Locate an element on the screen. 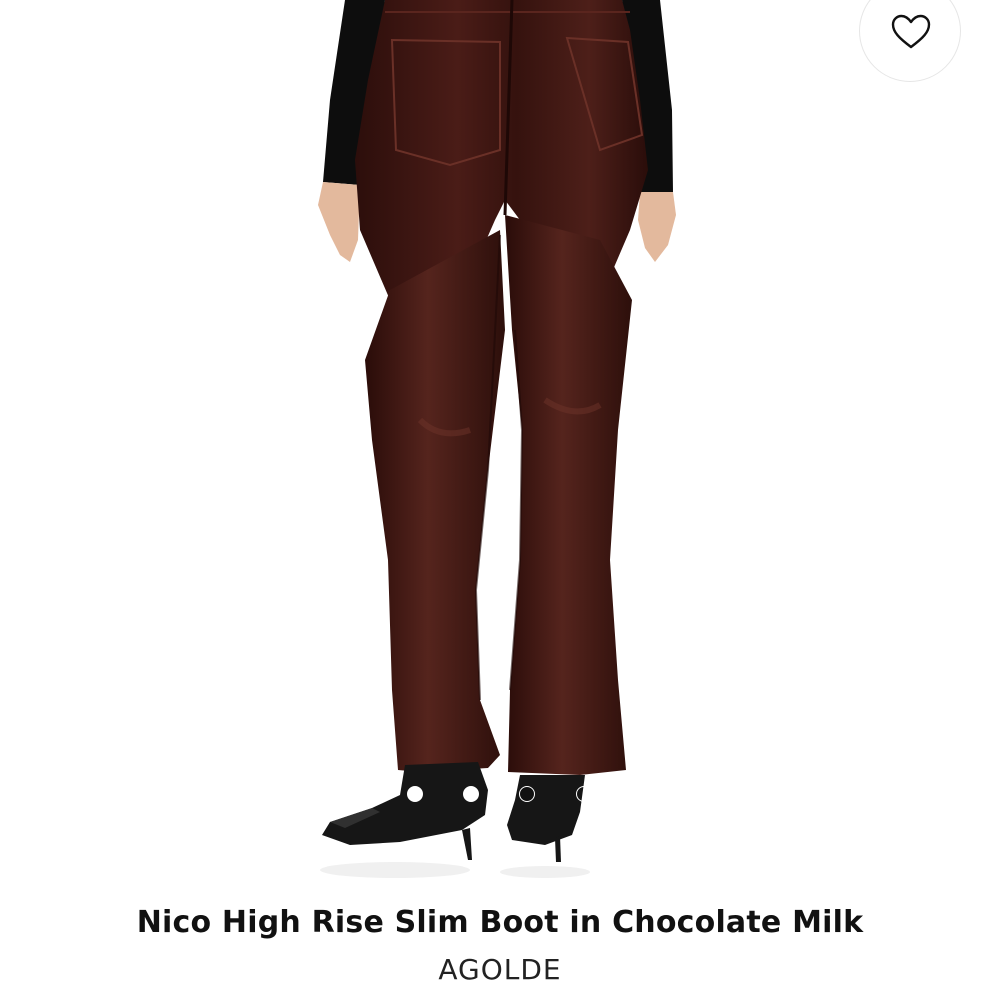 This screenshot has width=1000, height=1000. heart-outline-icon is located at coordinates (911, 31).